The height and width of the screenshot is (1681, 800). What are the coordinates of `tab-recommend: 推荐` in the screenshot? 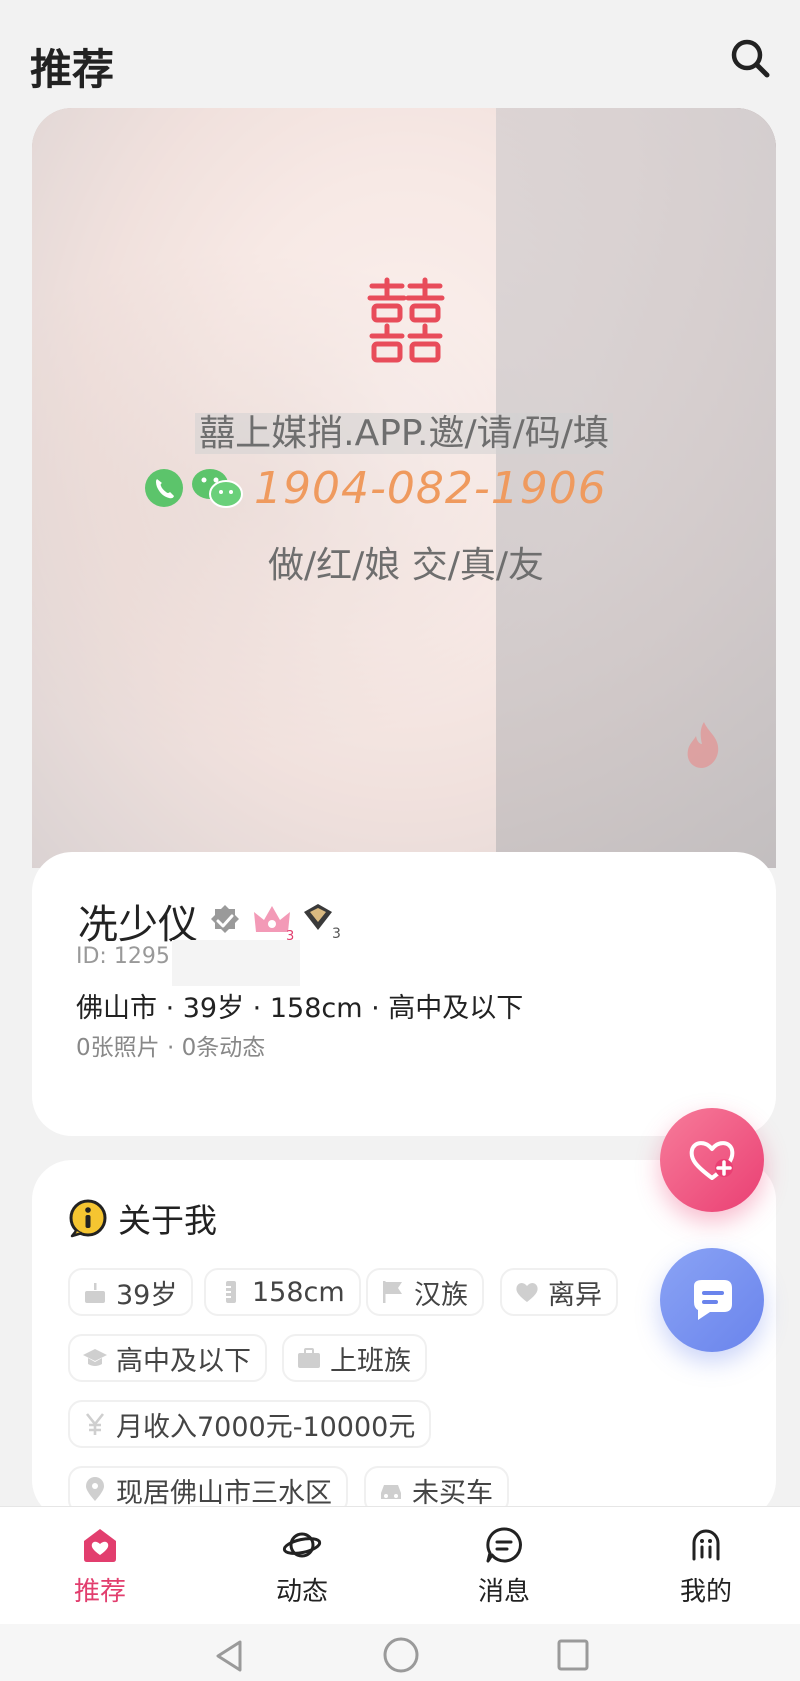 It's located at (100, 1570).